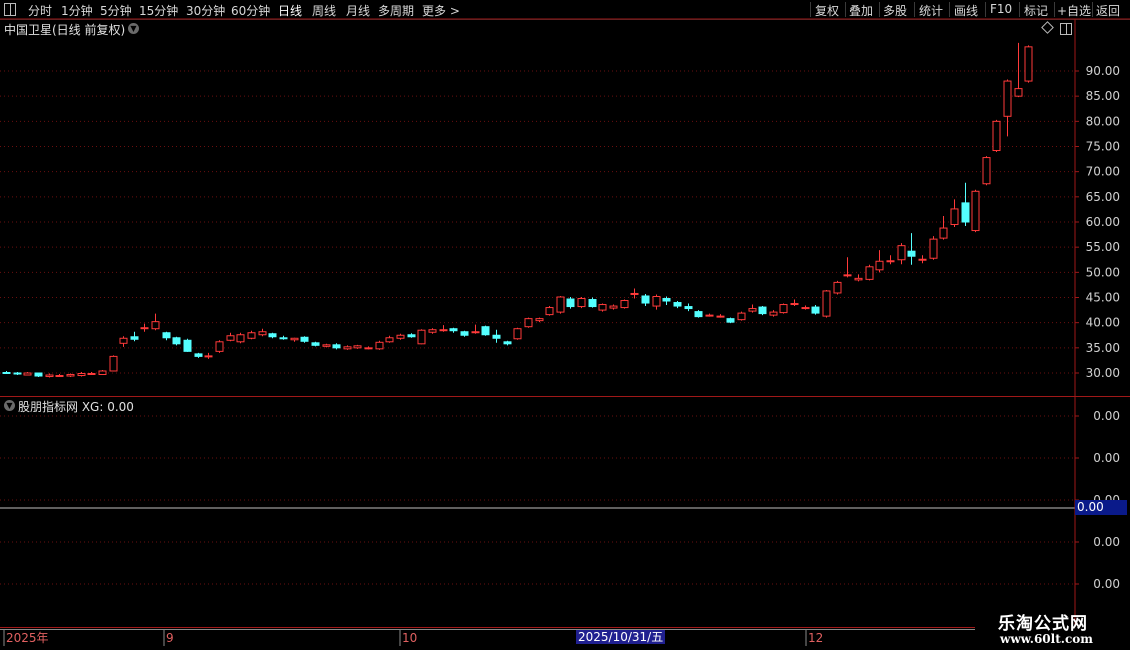 The width and height of the screenshot is (1130, 650). I want to click on y-tick-label: 55.00, so click(1103, 247).